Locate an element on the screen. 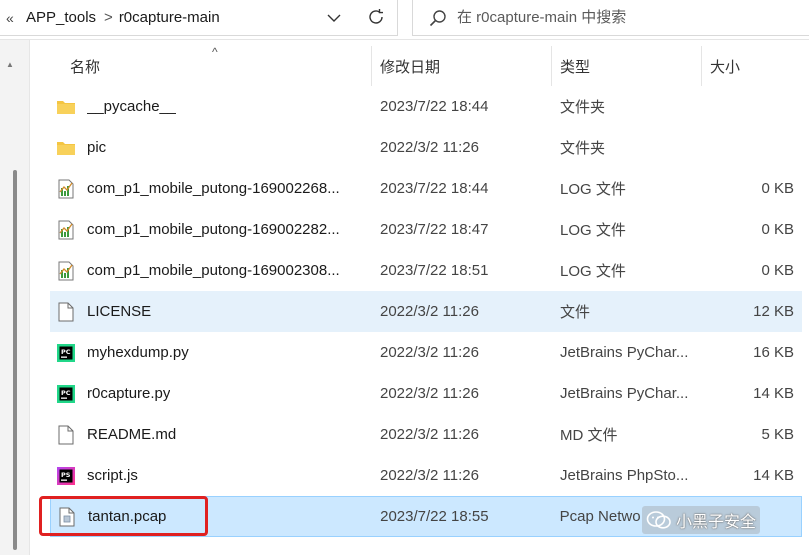 The width and height of the screenshot is (809, 555). column-header-type-label: 类型 is located at coordinates (575, 67).